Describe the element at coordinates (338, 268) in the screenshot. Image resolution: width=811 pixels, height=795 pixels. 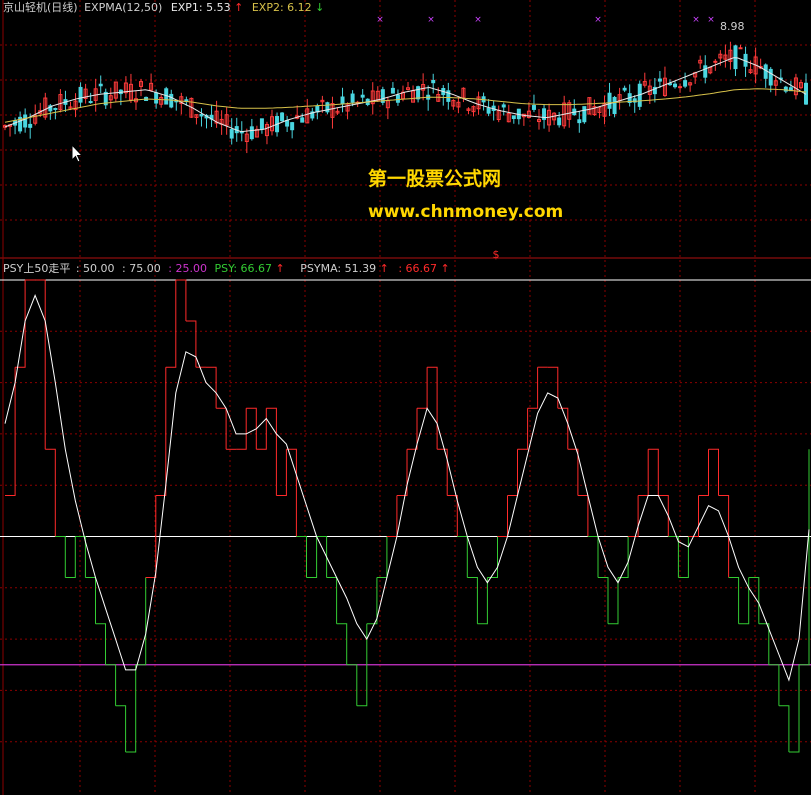
I see `psyma-value-label: PSYMA: 51.39` at that location.